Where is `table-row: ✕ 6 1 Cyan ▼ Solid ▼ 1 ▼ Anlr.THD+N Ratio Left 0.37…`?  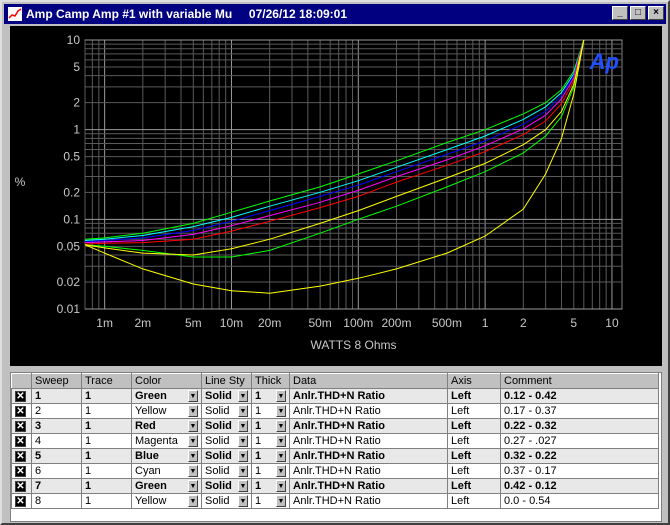 table-row: ✕ 6 1 Cyan ▼ Solid ▼ 1 ▼ Anlr.THD+N Ratio Left 0.37… is located at coordinates (335, 471).